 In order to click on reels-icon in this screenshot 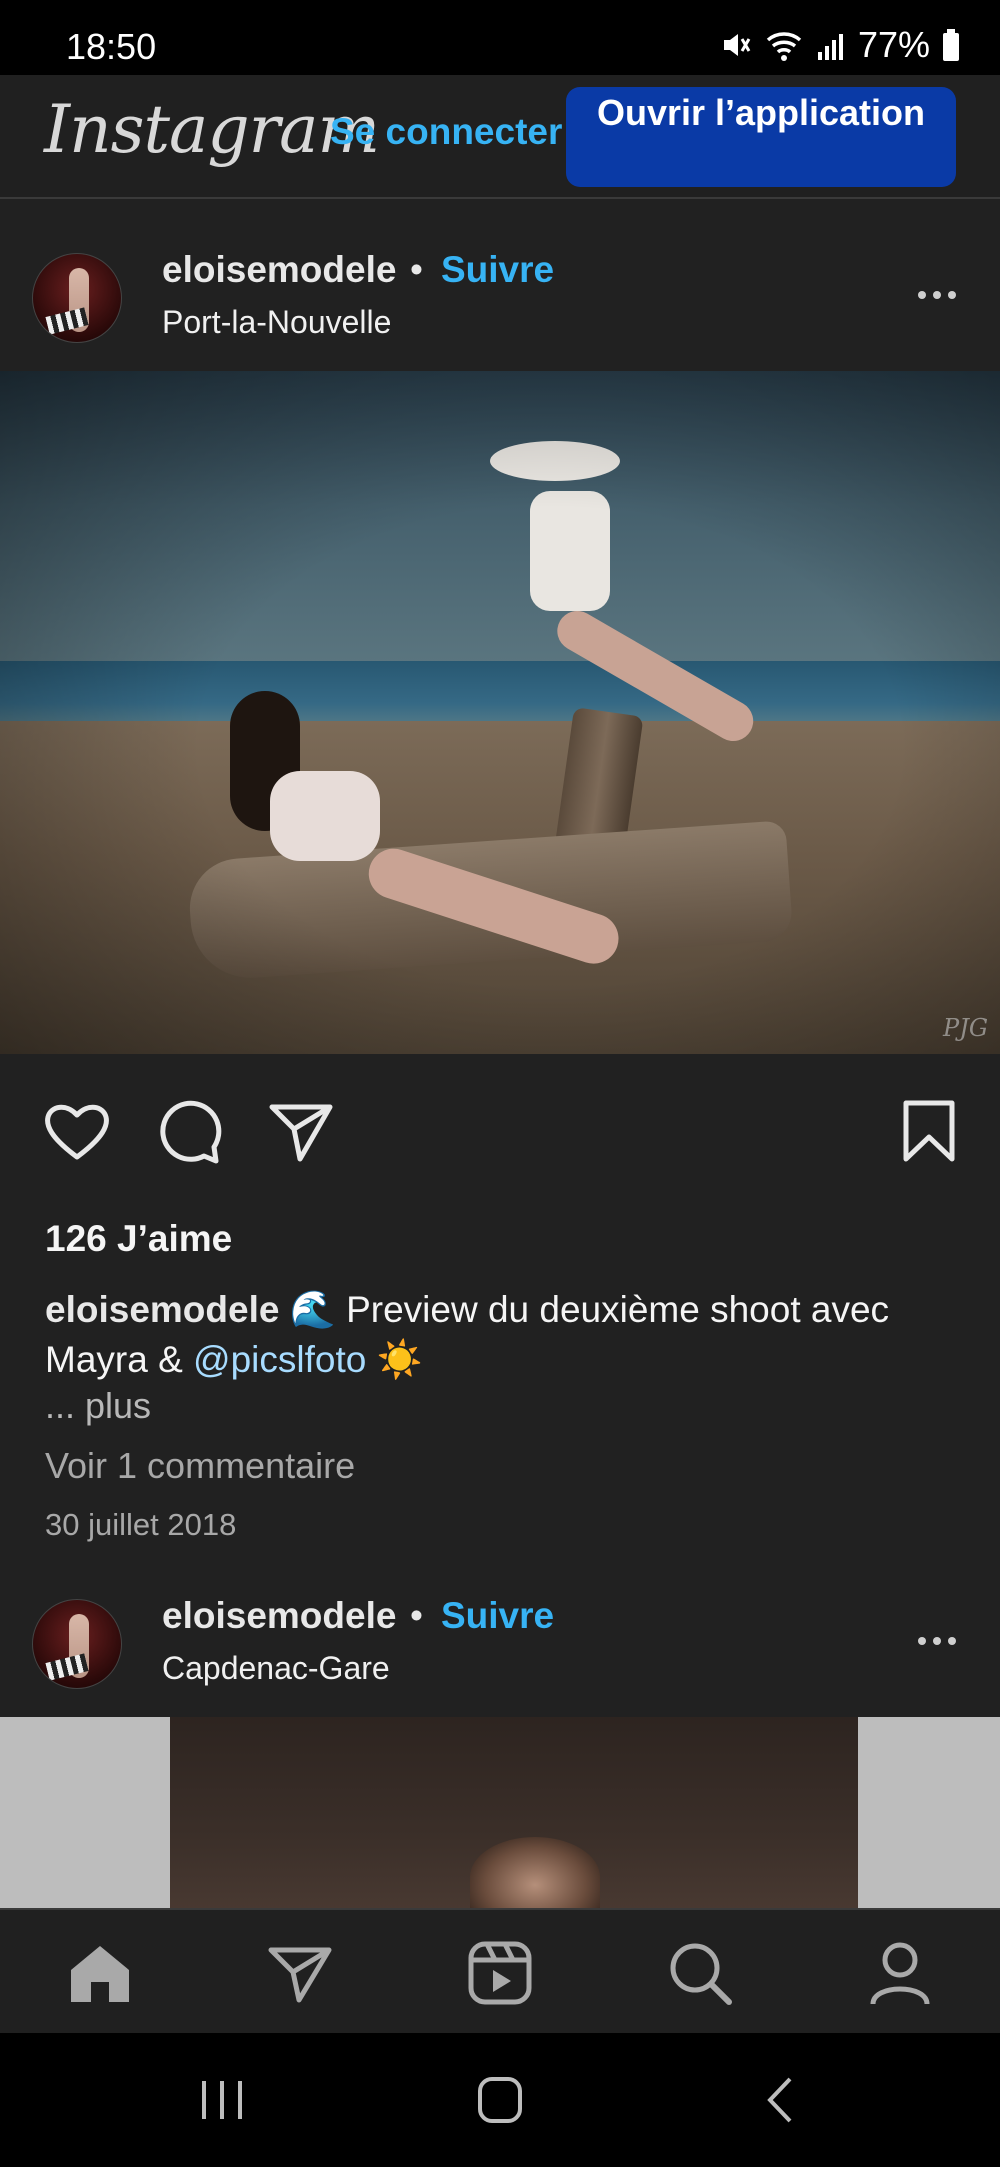, I will do `click(500, 1973)`.